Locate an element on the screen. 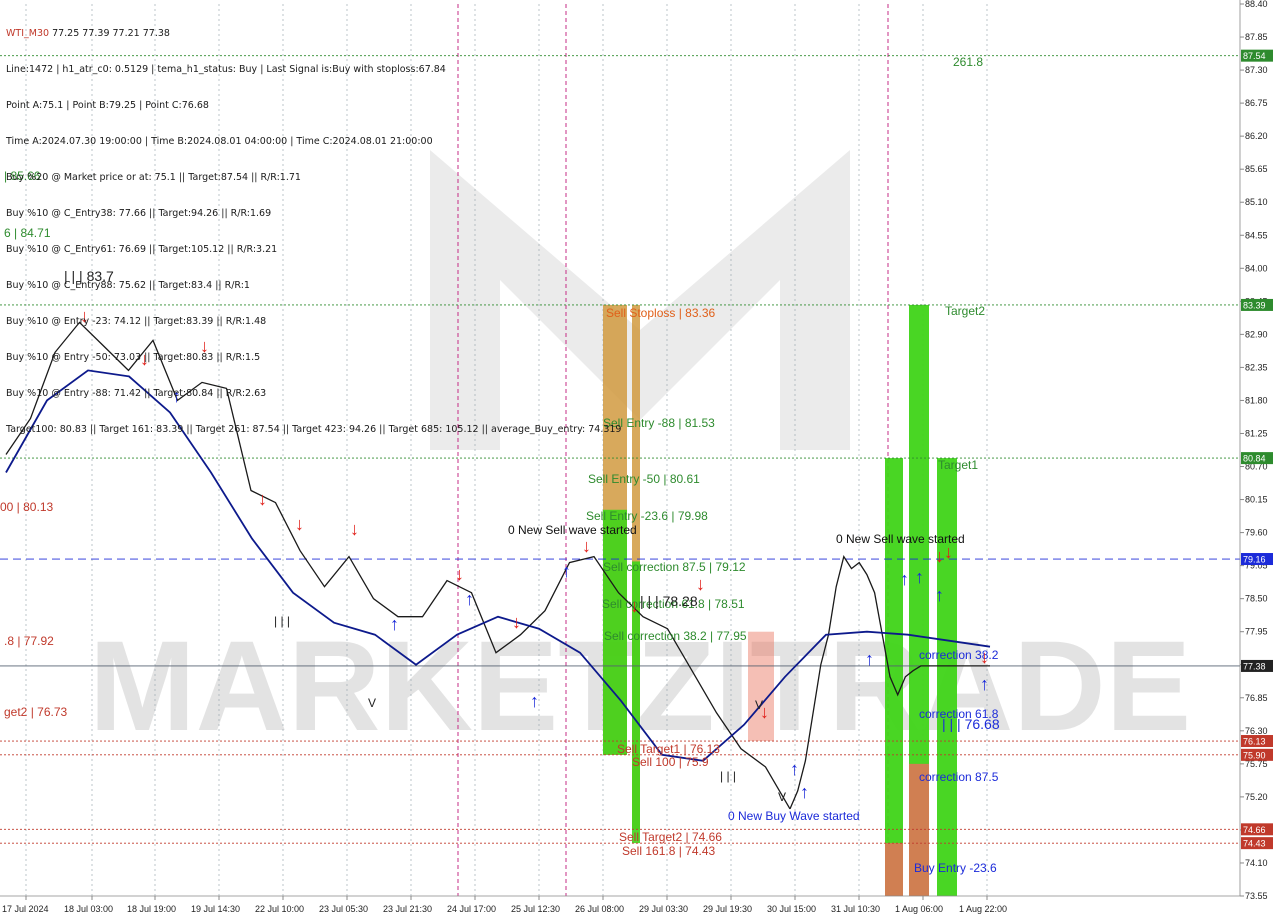  x-tick-label: 30 Jul 15:00 is located at coordinates (791, 909).